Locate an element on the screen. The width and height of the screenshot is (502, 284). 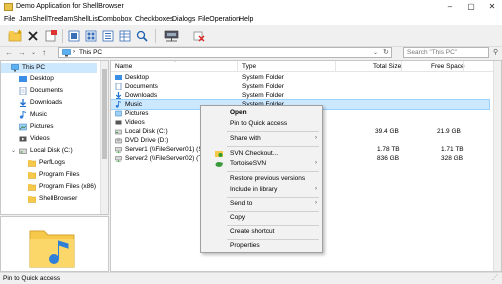
forward-arrow-icon: → is located at coordinates (22, 52).